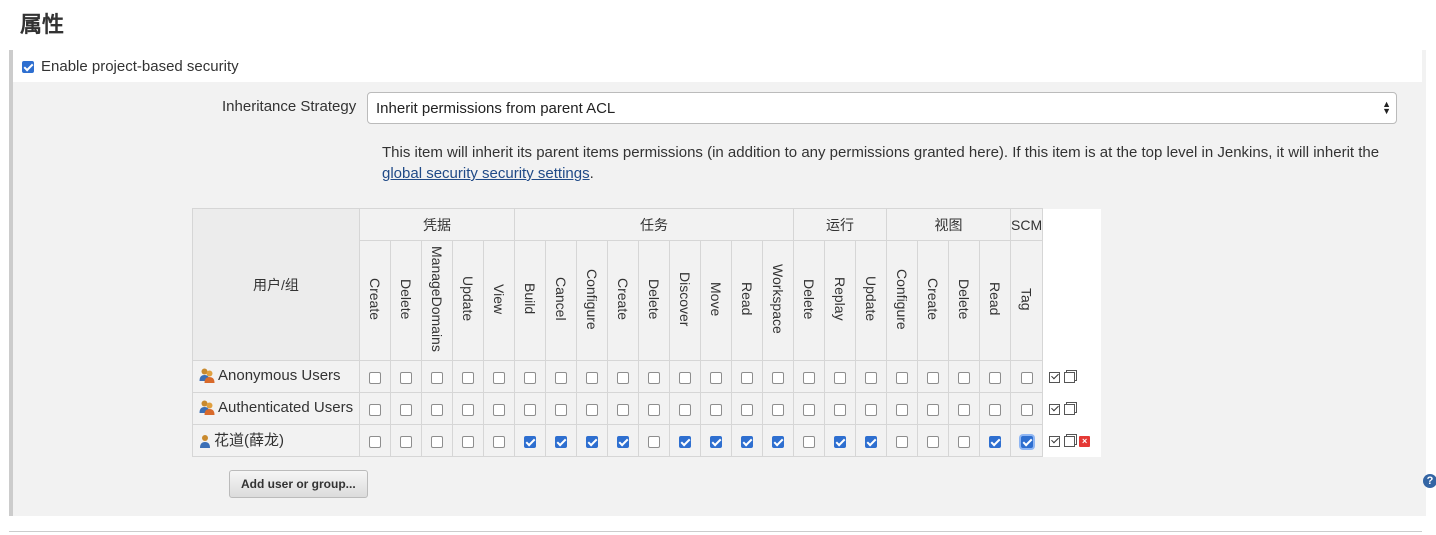  What do you see at coordinates (42, 24) in the screenshot?
I see `section-title: 属性` at bounding box center [42, 24].